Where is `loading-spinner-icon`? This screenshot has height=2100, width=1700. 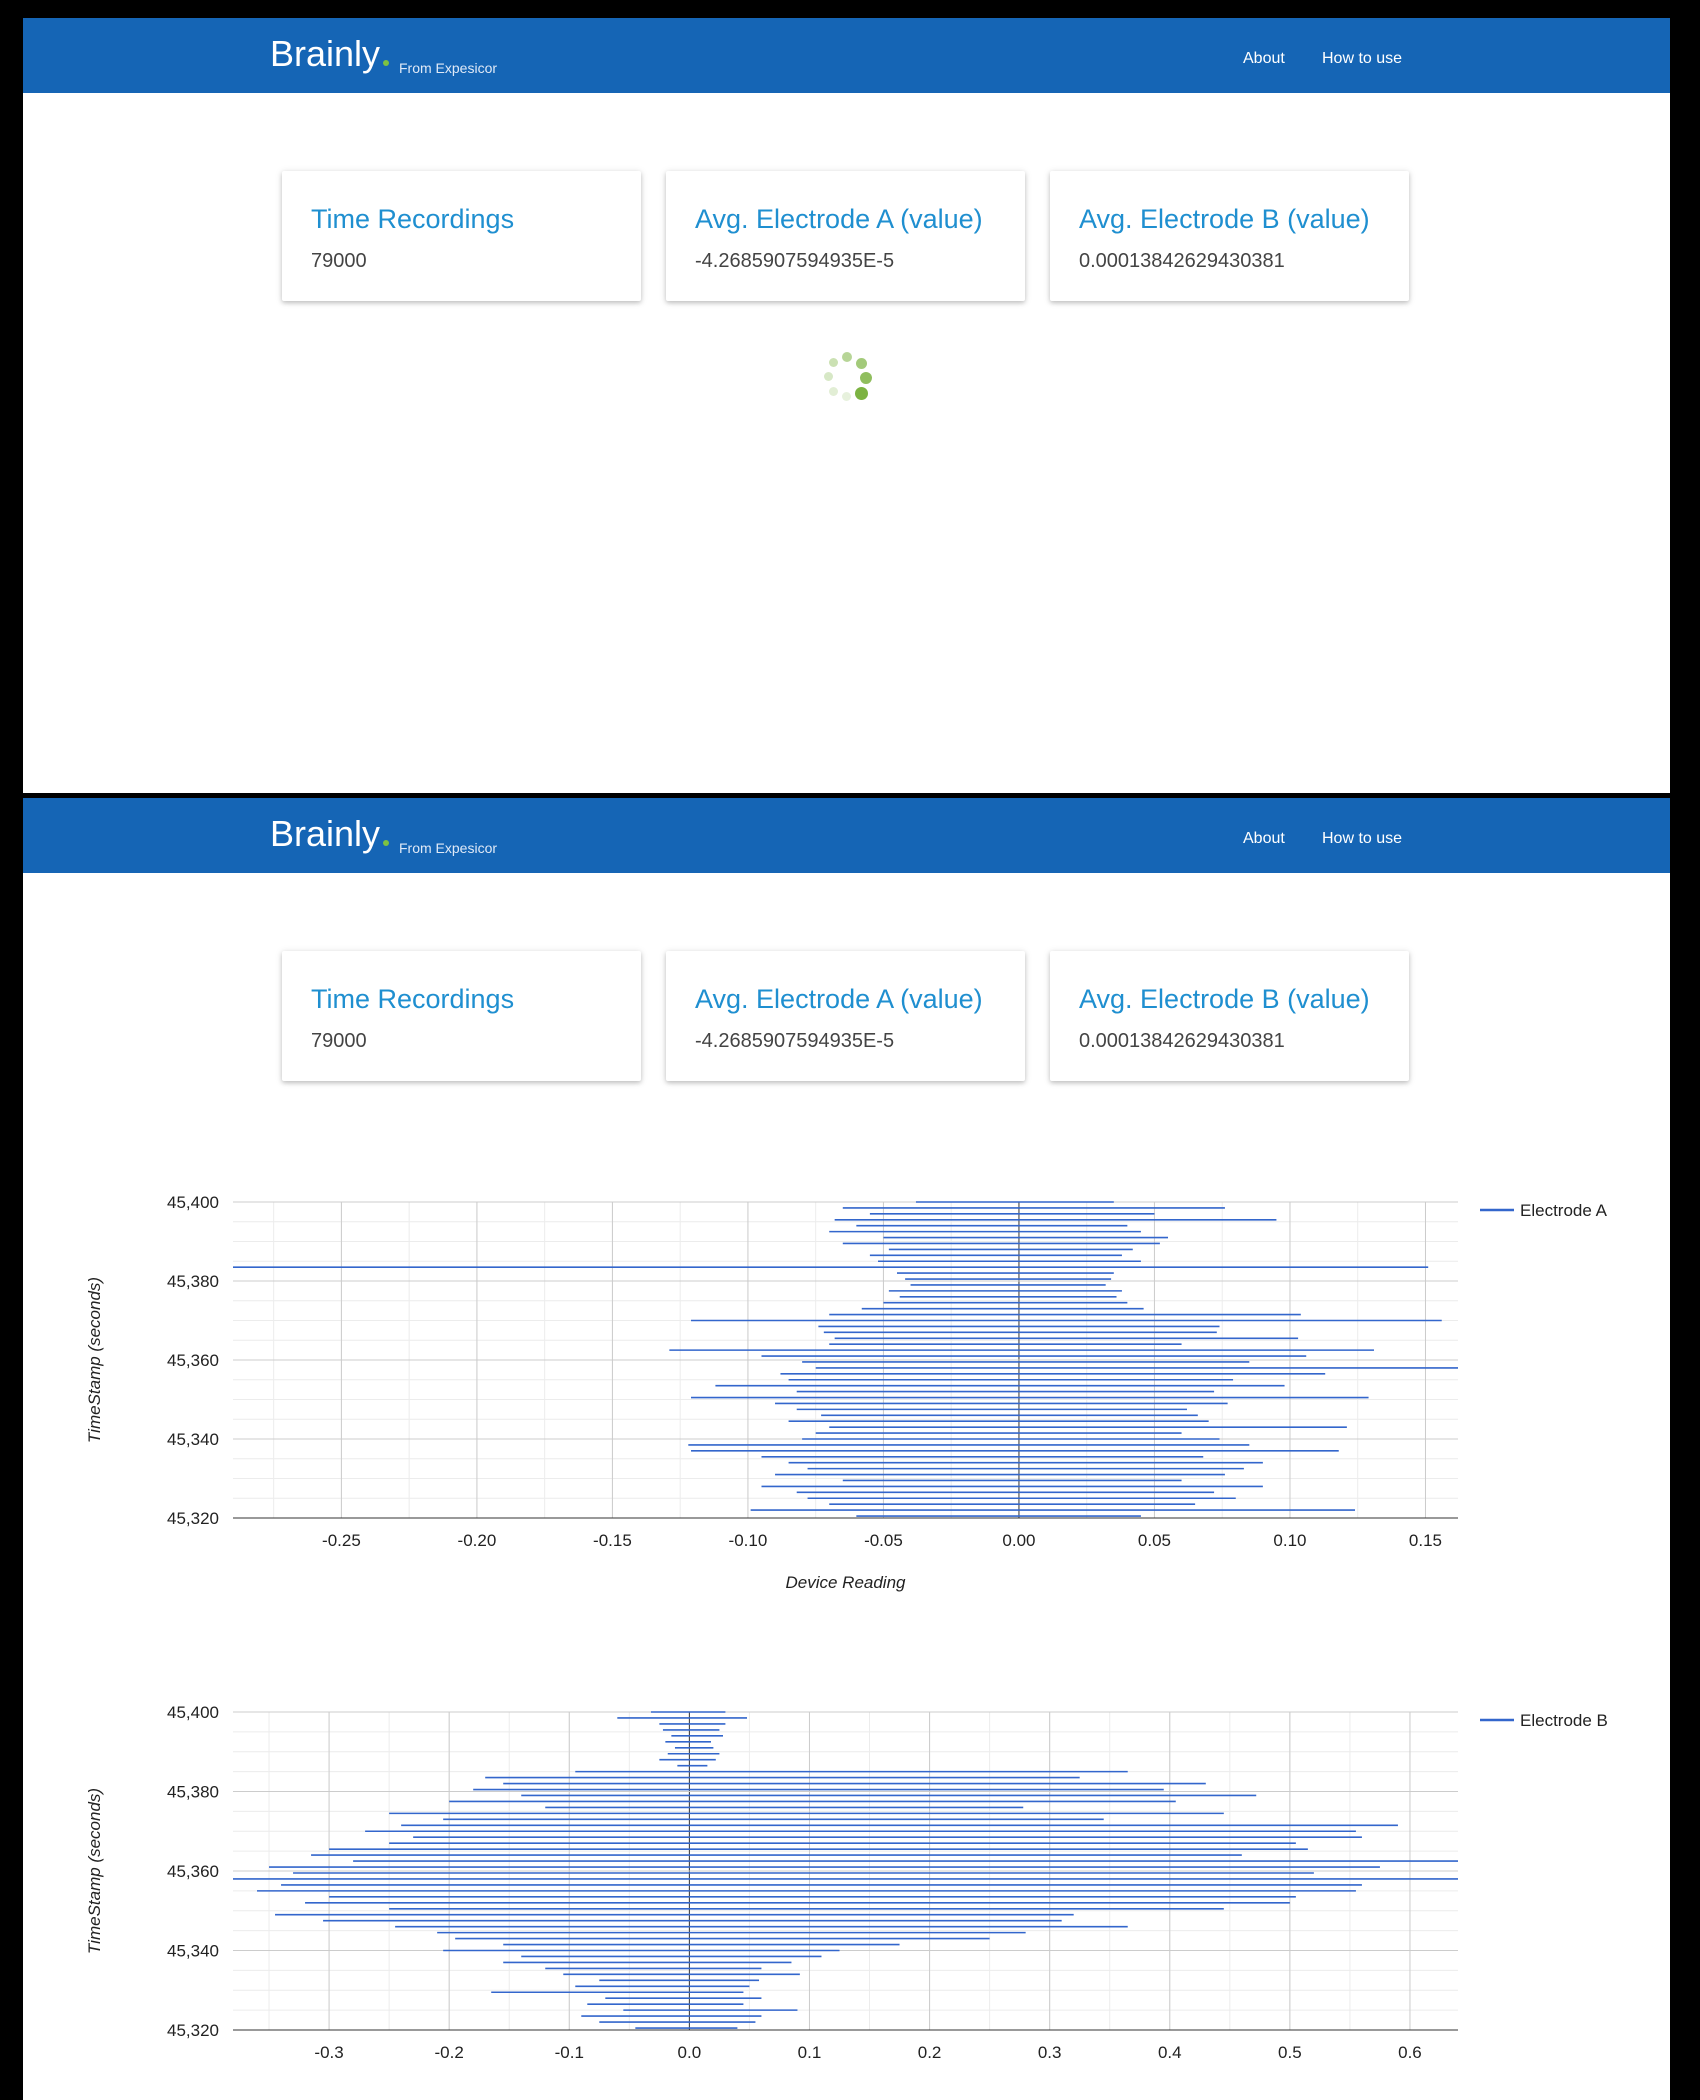
loading-spinner-icon is located at coordinates (848, 380).